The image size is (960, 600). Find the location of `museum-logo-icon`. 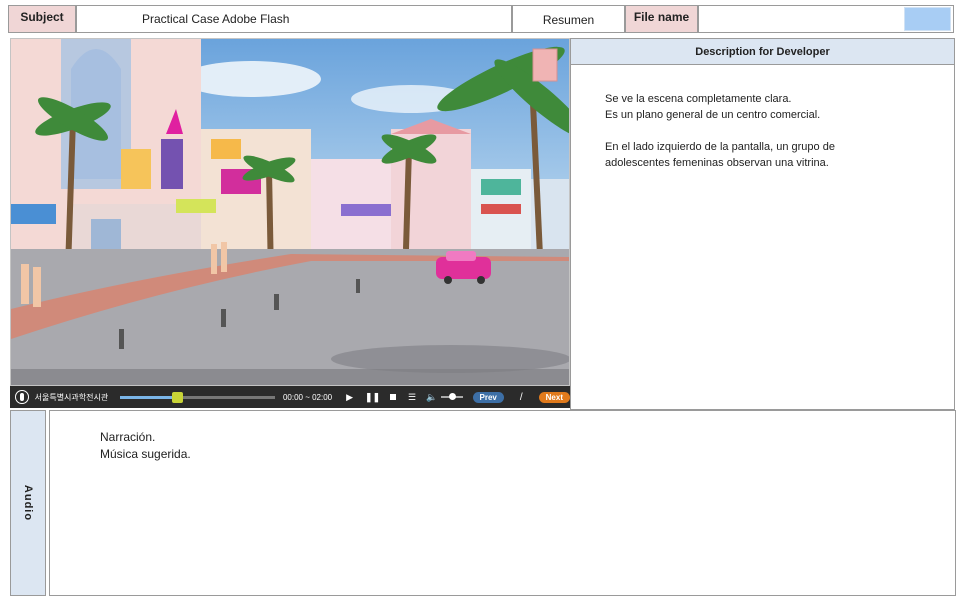

museum-logo-icon is located at coordinates (22, 397).